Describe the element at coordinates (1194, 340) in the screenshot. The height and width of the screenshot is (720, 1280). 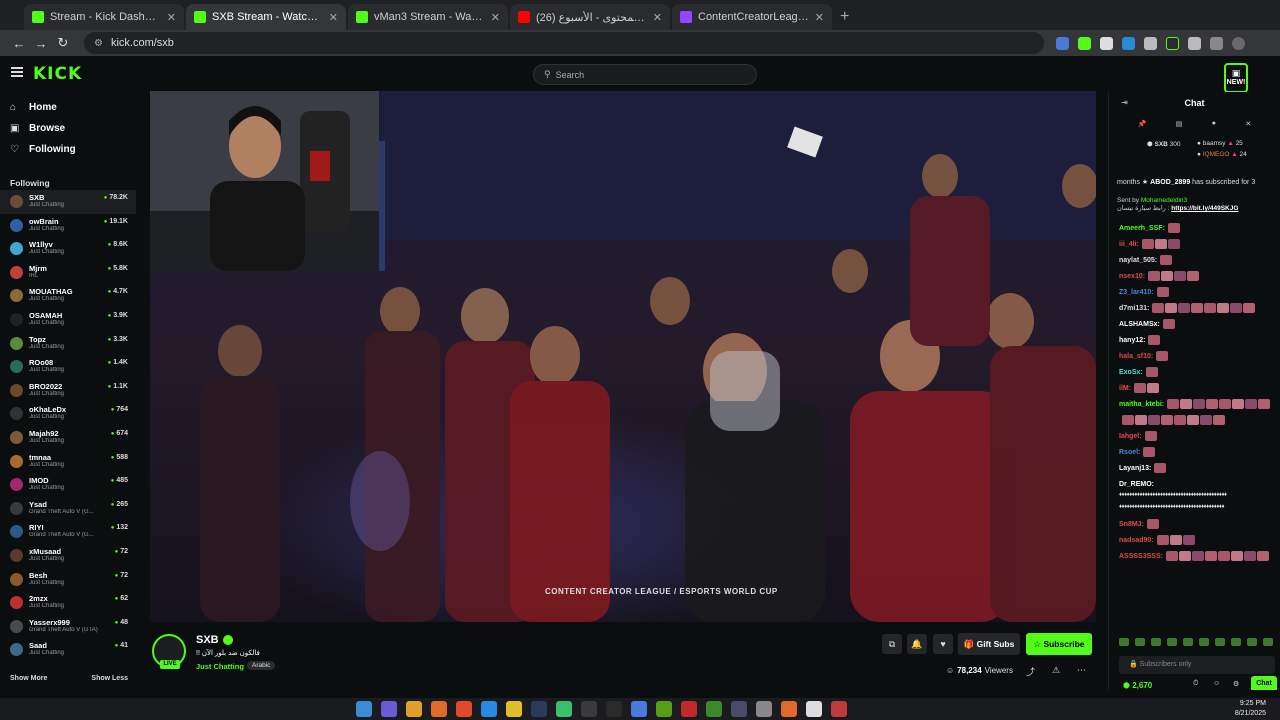
I see `chat-message: hany12:` at that location.